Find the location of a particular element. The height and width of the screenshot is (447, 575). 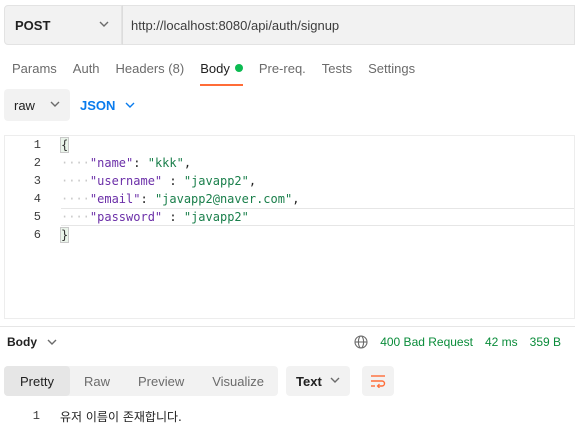

code-line: 1 { is located at coordinates (289, 145).